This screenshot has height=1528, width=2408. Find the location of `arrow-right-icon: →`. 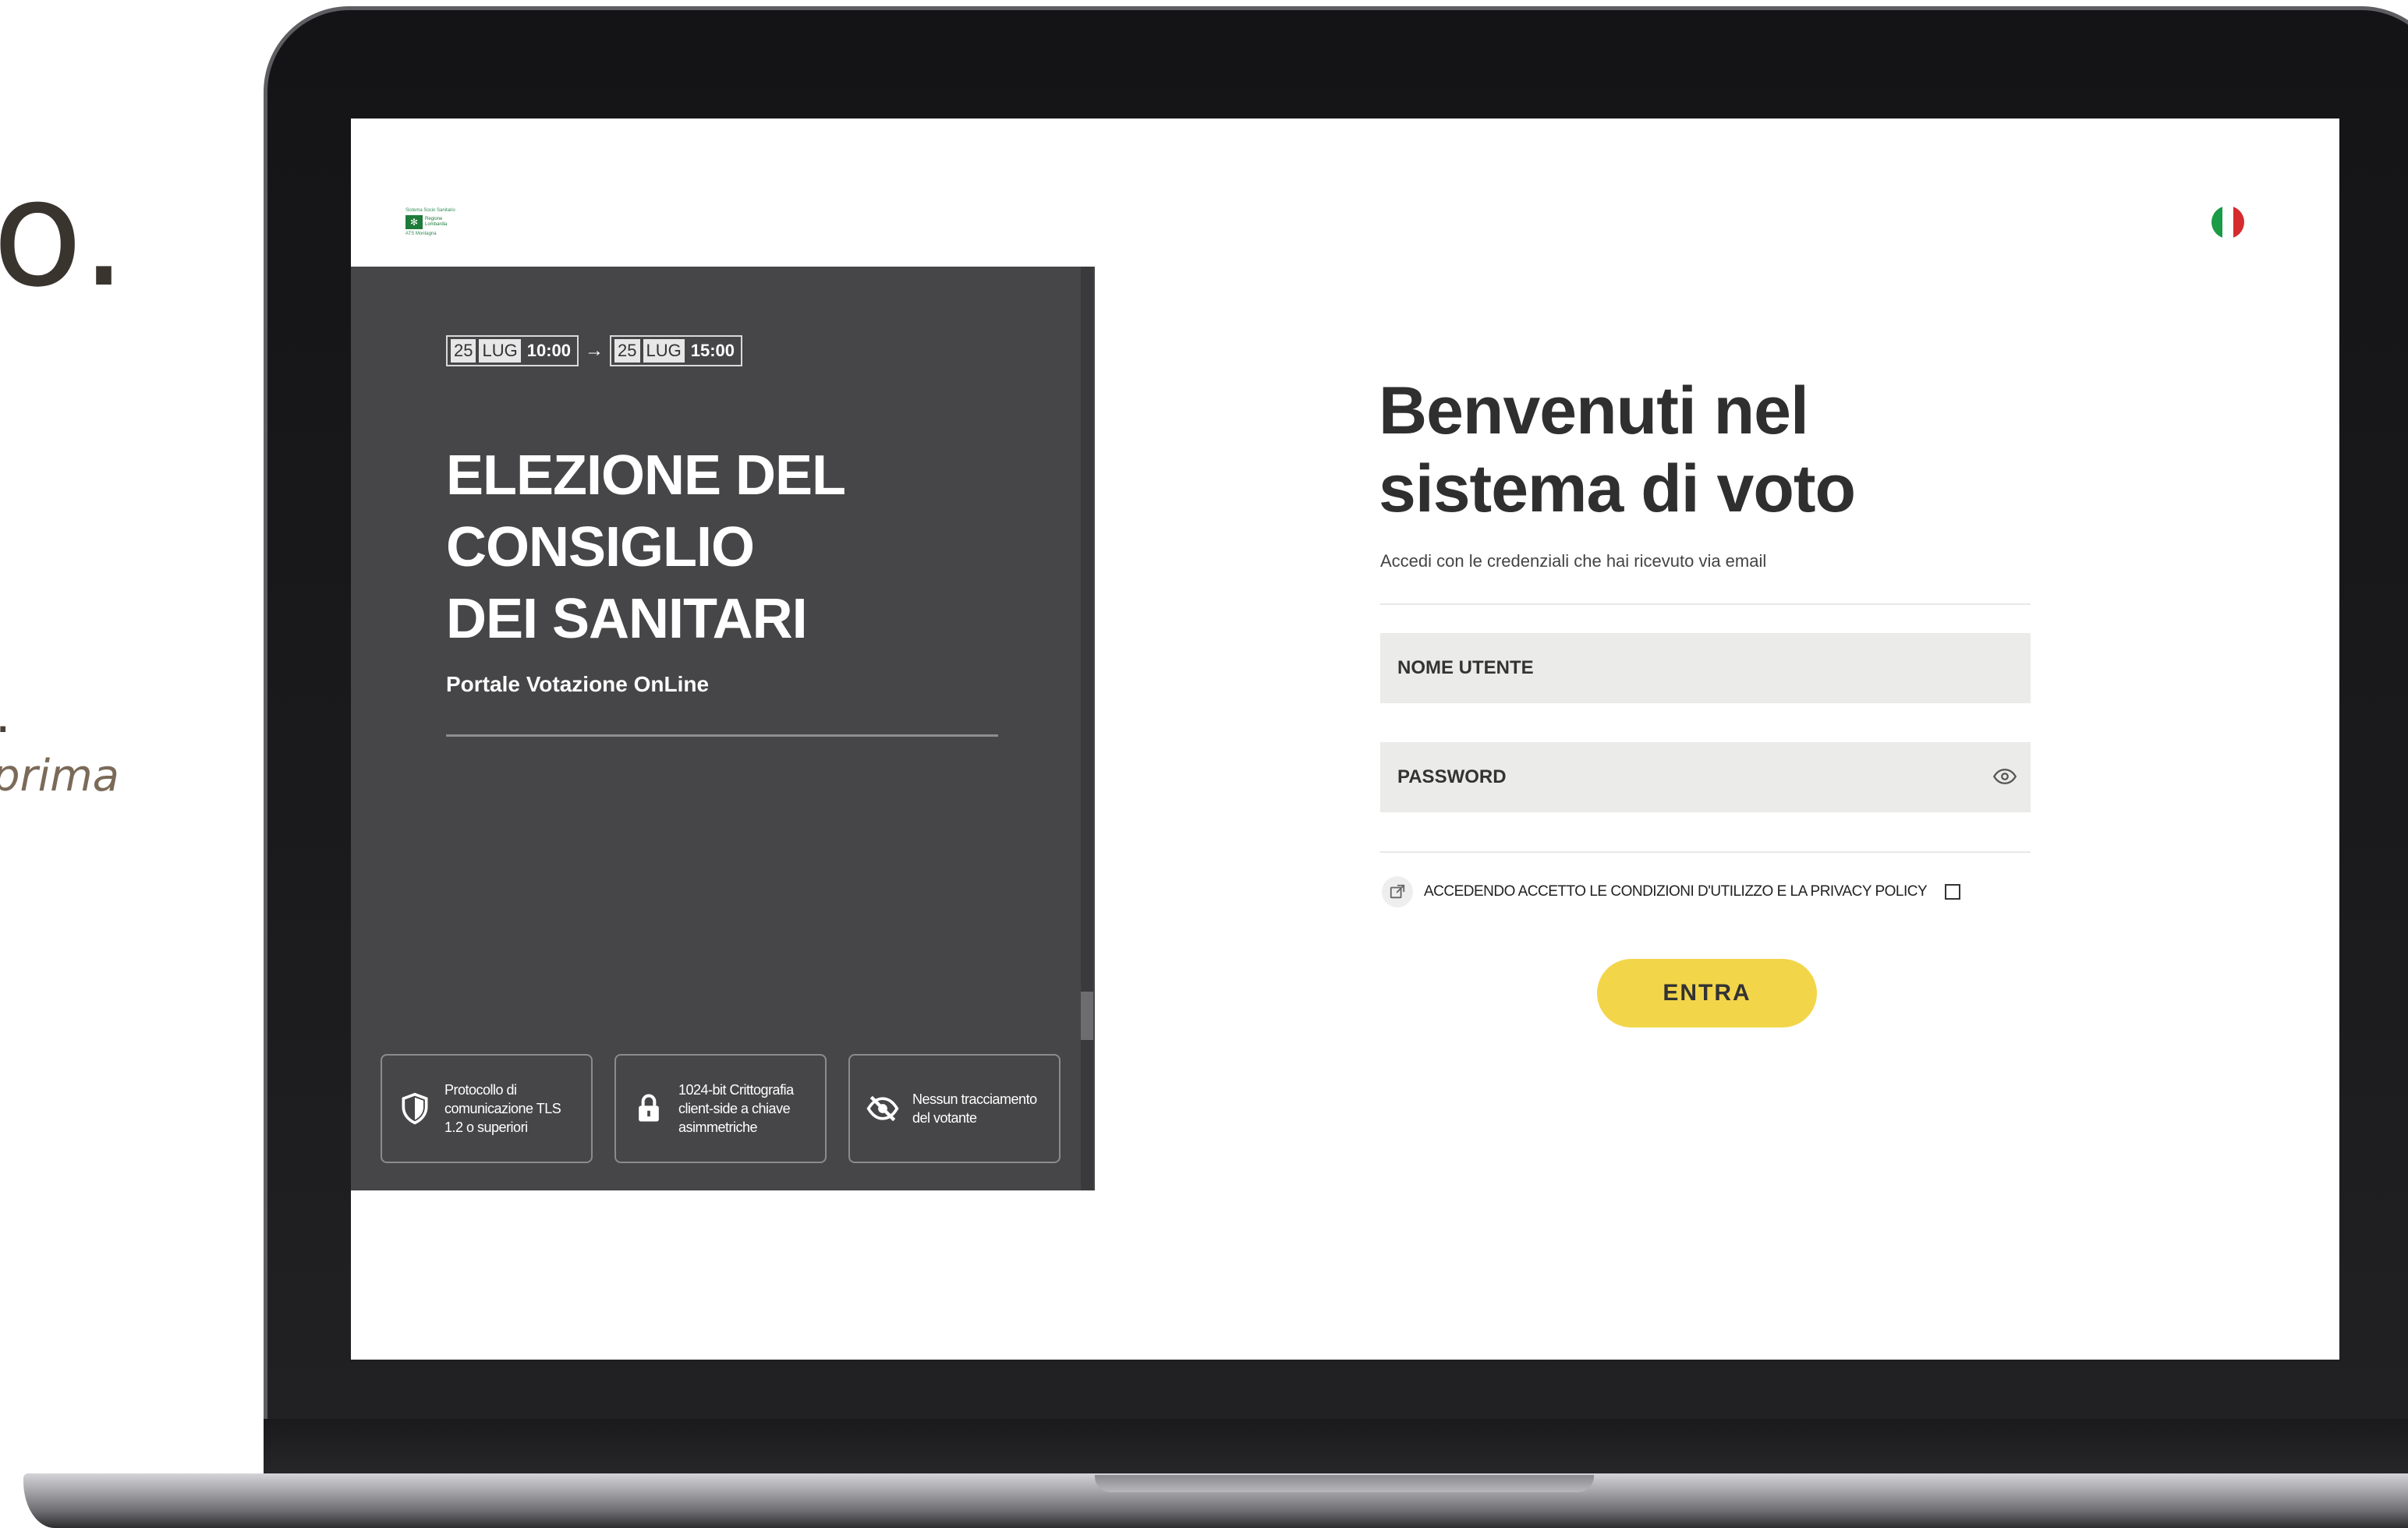

arrow-right-icon: → is located at coordinates (594, 350).